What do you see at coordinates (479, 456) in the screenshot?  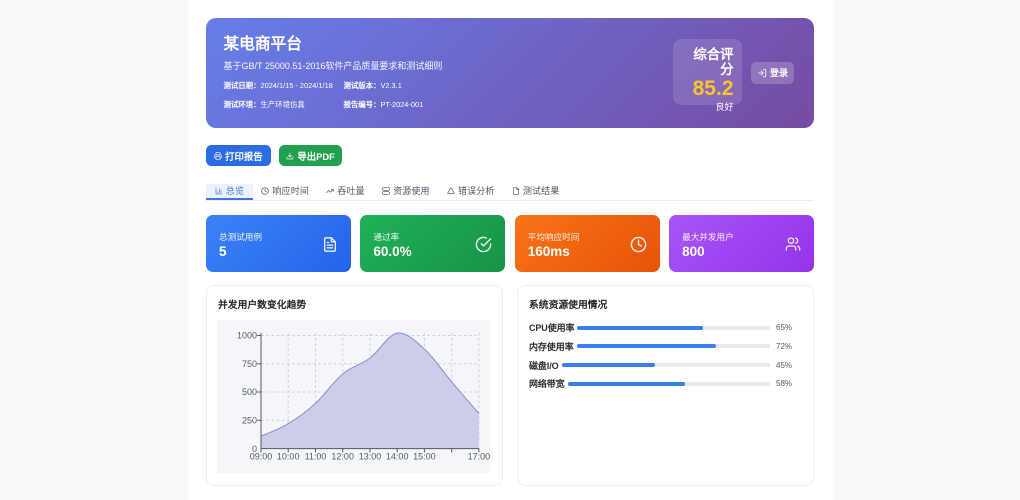 I see `svg-text: 17:00` at bounding box center [479, 456].